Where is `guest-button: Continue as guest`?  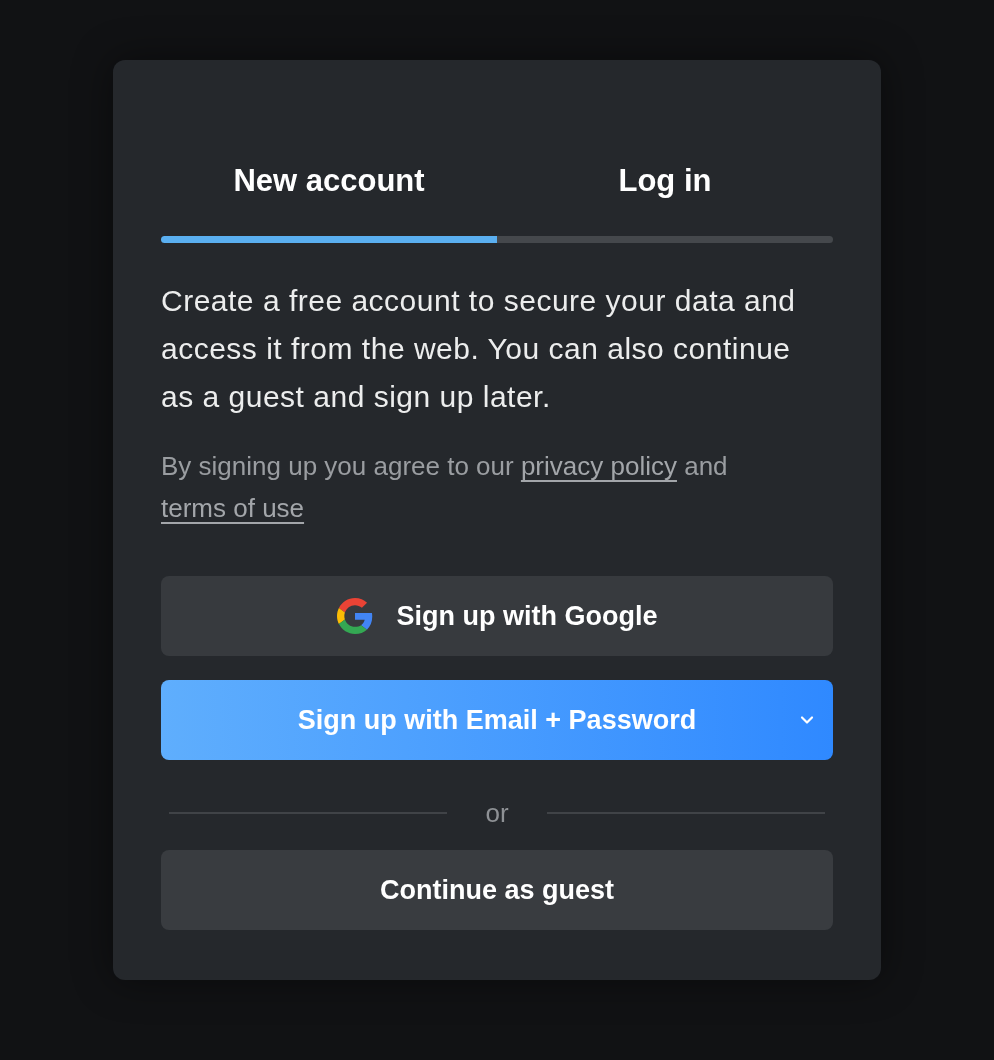 guest-button: Continue as guest is located at coordinates (497, 890).